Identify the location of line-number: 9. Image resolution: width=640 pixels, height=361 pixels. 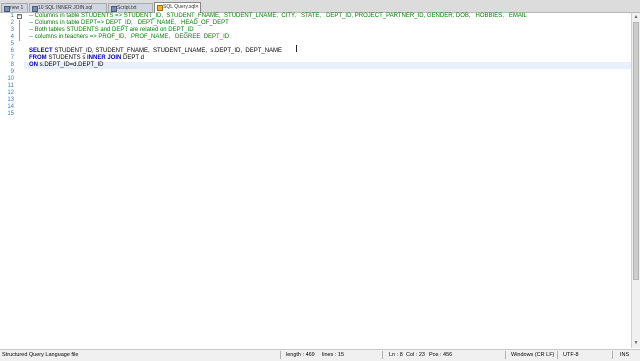
(12, 72).